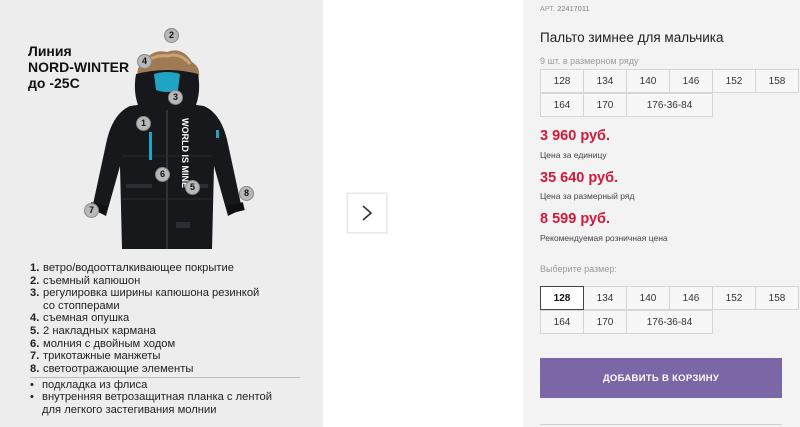 Image resolution: width=800 pixels, height=427 pixels. I want to click on feature-marker: 3, so click(175, 97).